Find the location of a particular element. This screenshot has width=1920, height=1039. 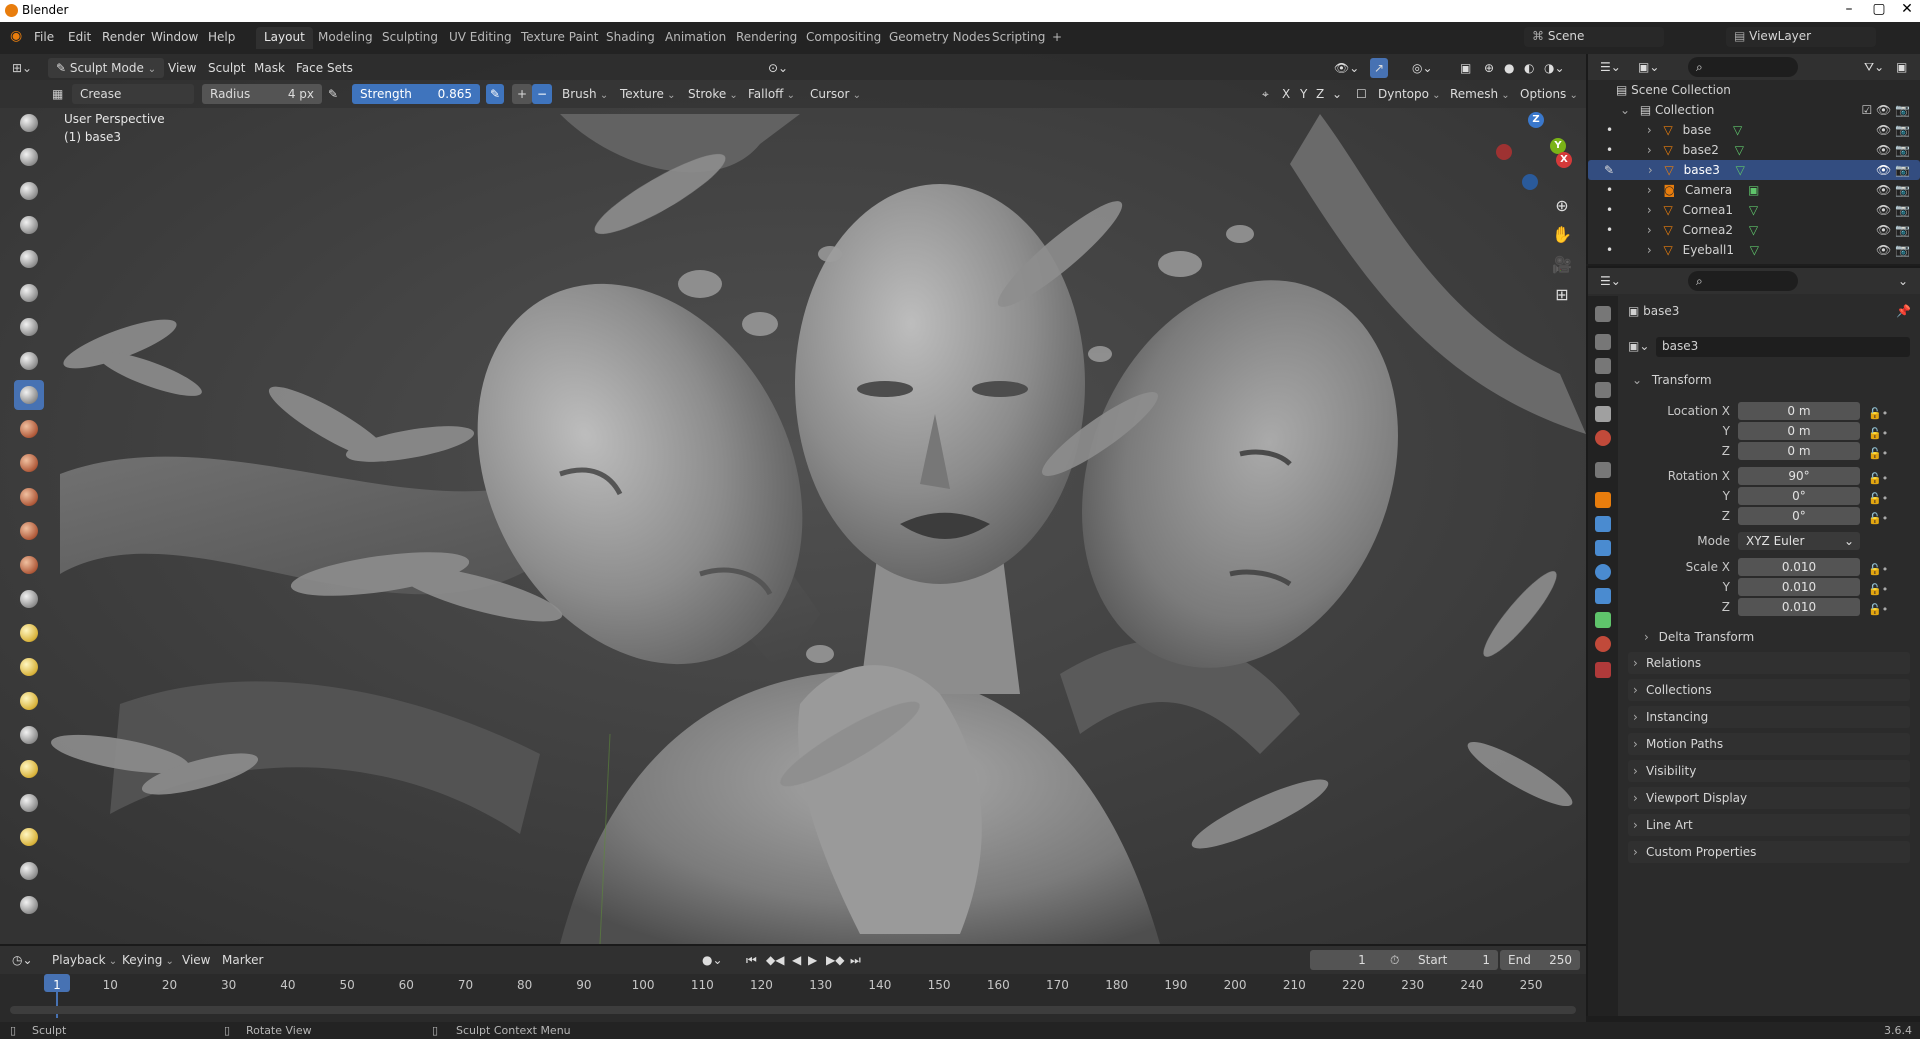

jump-end-icon: ⏭ is located at coordinates (855, 960).